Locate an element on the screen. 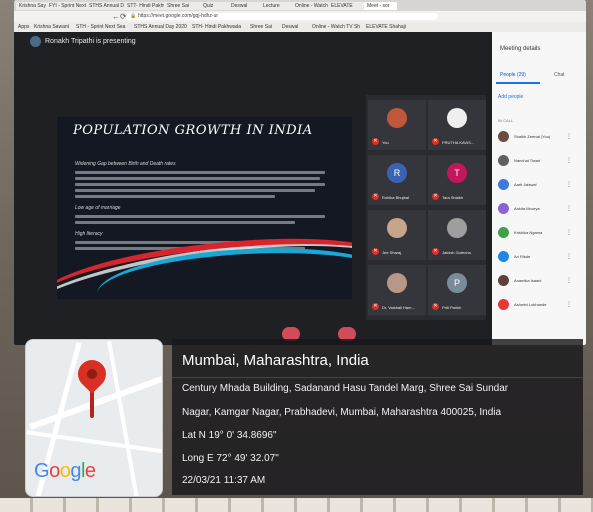 The width and height of the screenshot is (593, 512). location-city: Mumbai, Maharashtra, India is located at coordinates (275, 360).